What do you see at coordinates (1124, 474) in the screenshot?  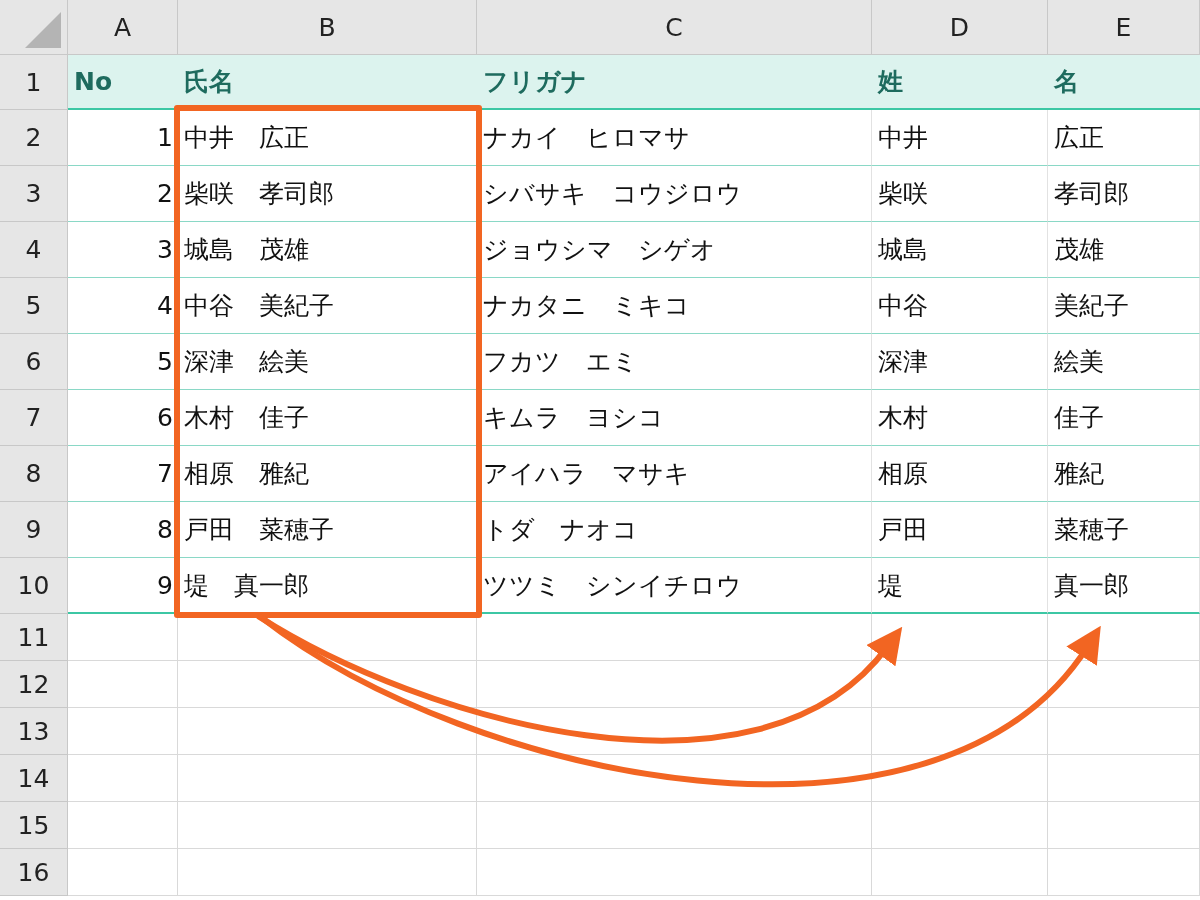 I see `table-cell: 雅紀` at bounding box center [1124, 474].